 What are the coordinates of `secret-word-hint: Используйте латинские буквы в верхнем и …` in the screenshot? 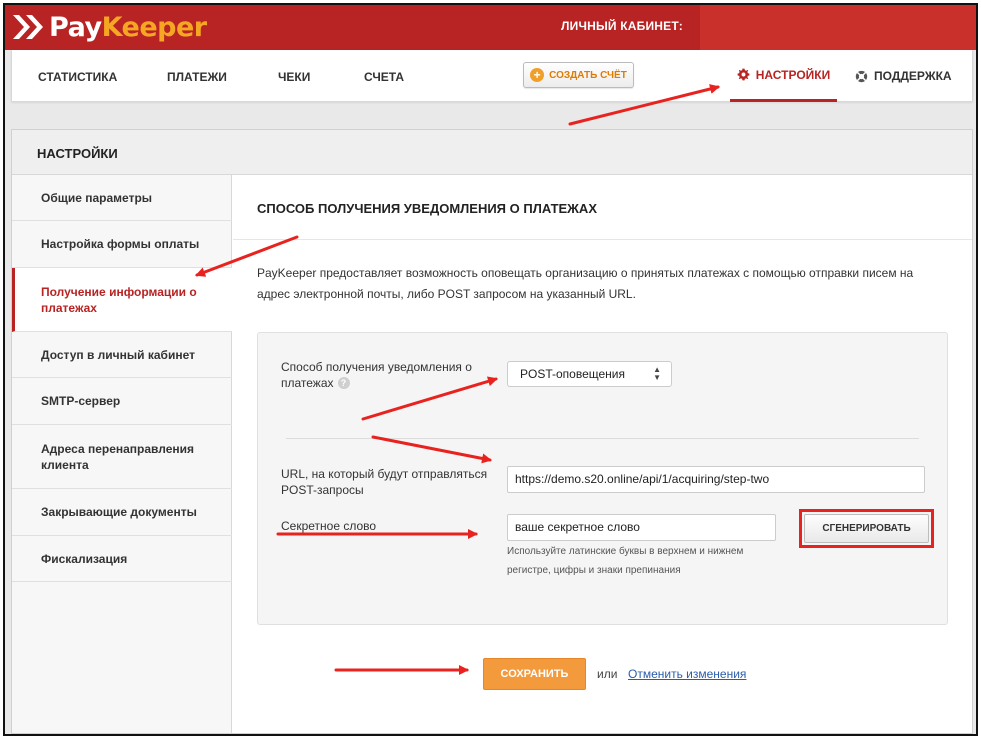 It's located at (625, 561).